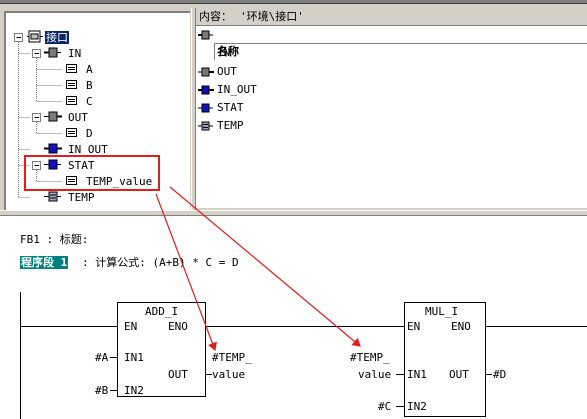 This screenshot has height=419, width=587. I want to click on list-item-stat-label: STAT, so click(230, 107).